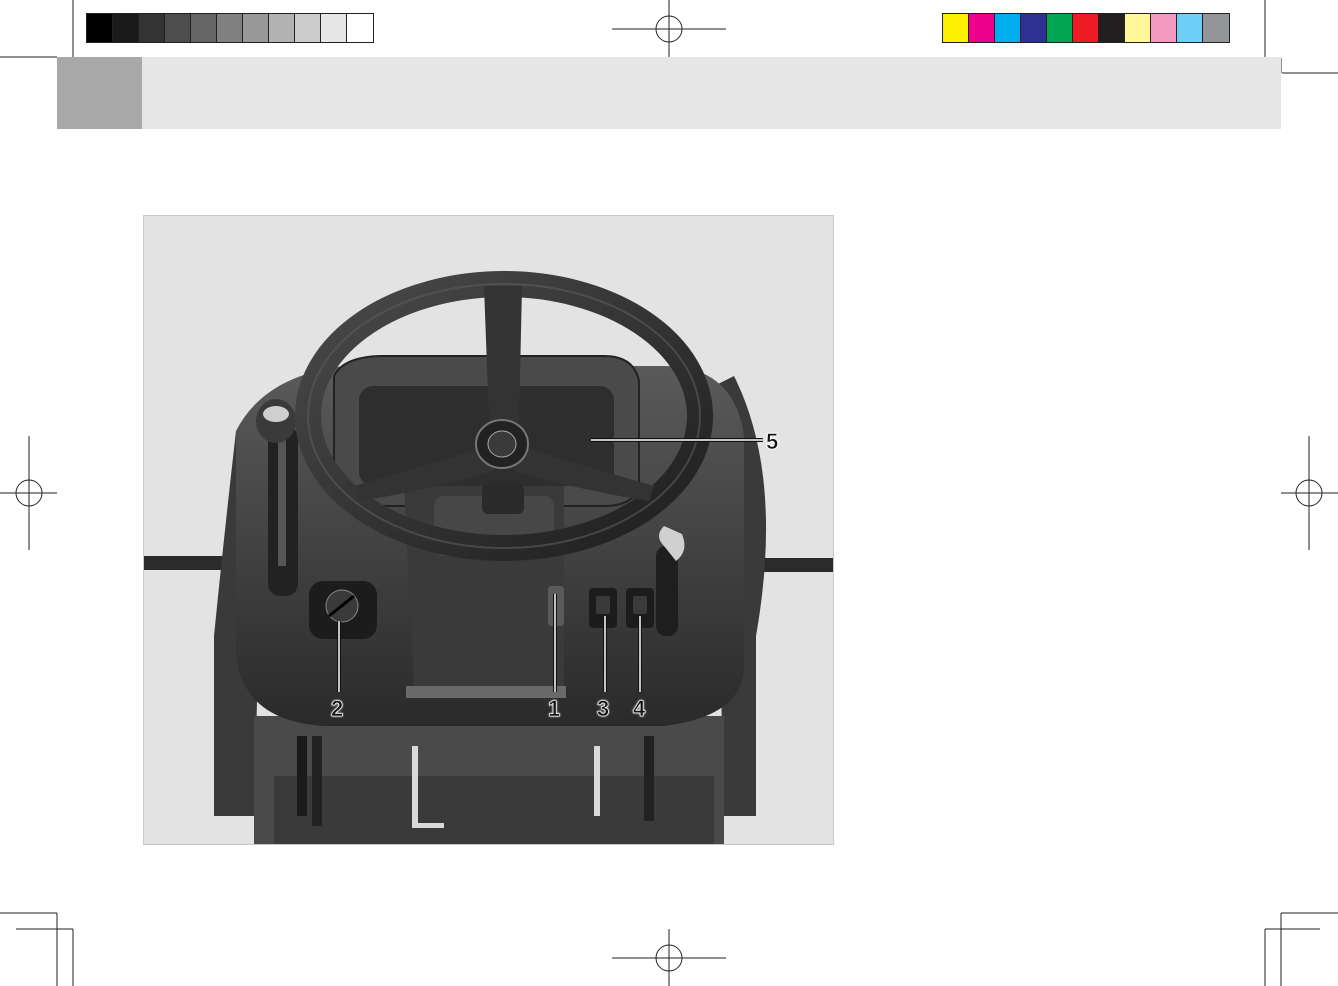 Image resolution: width=1338 pixels, height=986 pixels. I want to click on callout-label-2: 2, so click(337, 708).